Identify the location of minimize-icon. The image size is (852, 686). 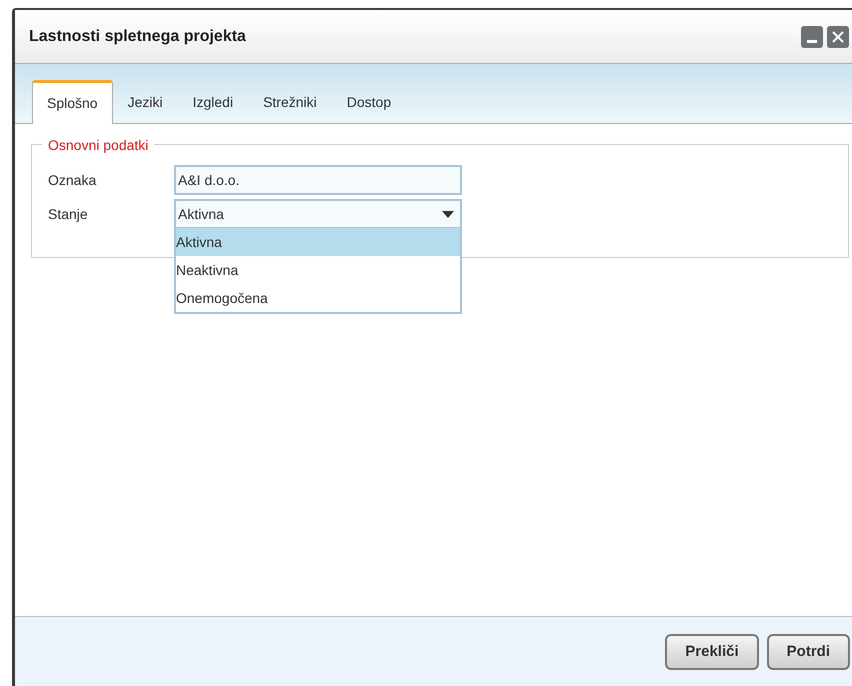
(812, 37).